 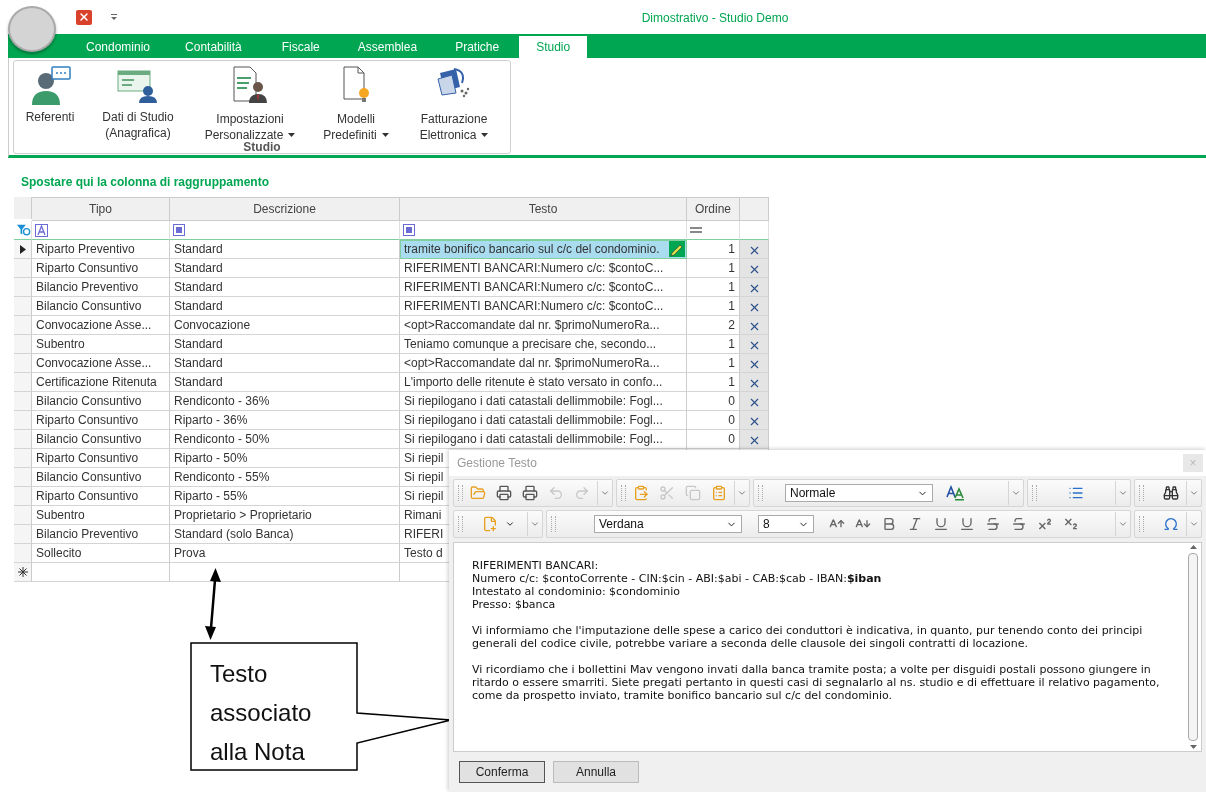 What do you see at coordinates (261, 713) in the screenshot?
I see `callout-text: Testo associato alla Nota` at bounding box center [261, 713].